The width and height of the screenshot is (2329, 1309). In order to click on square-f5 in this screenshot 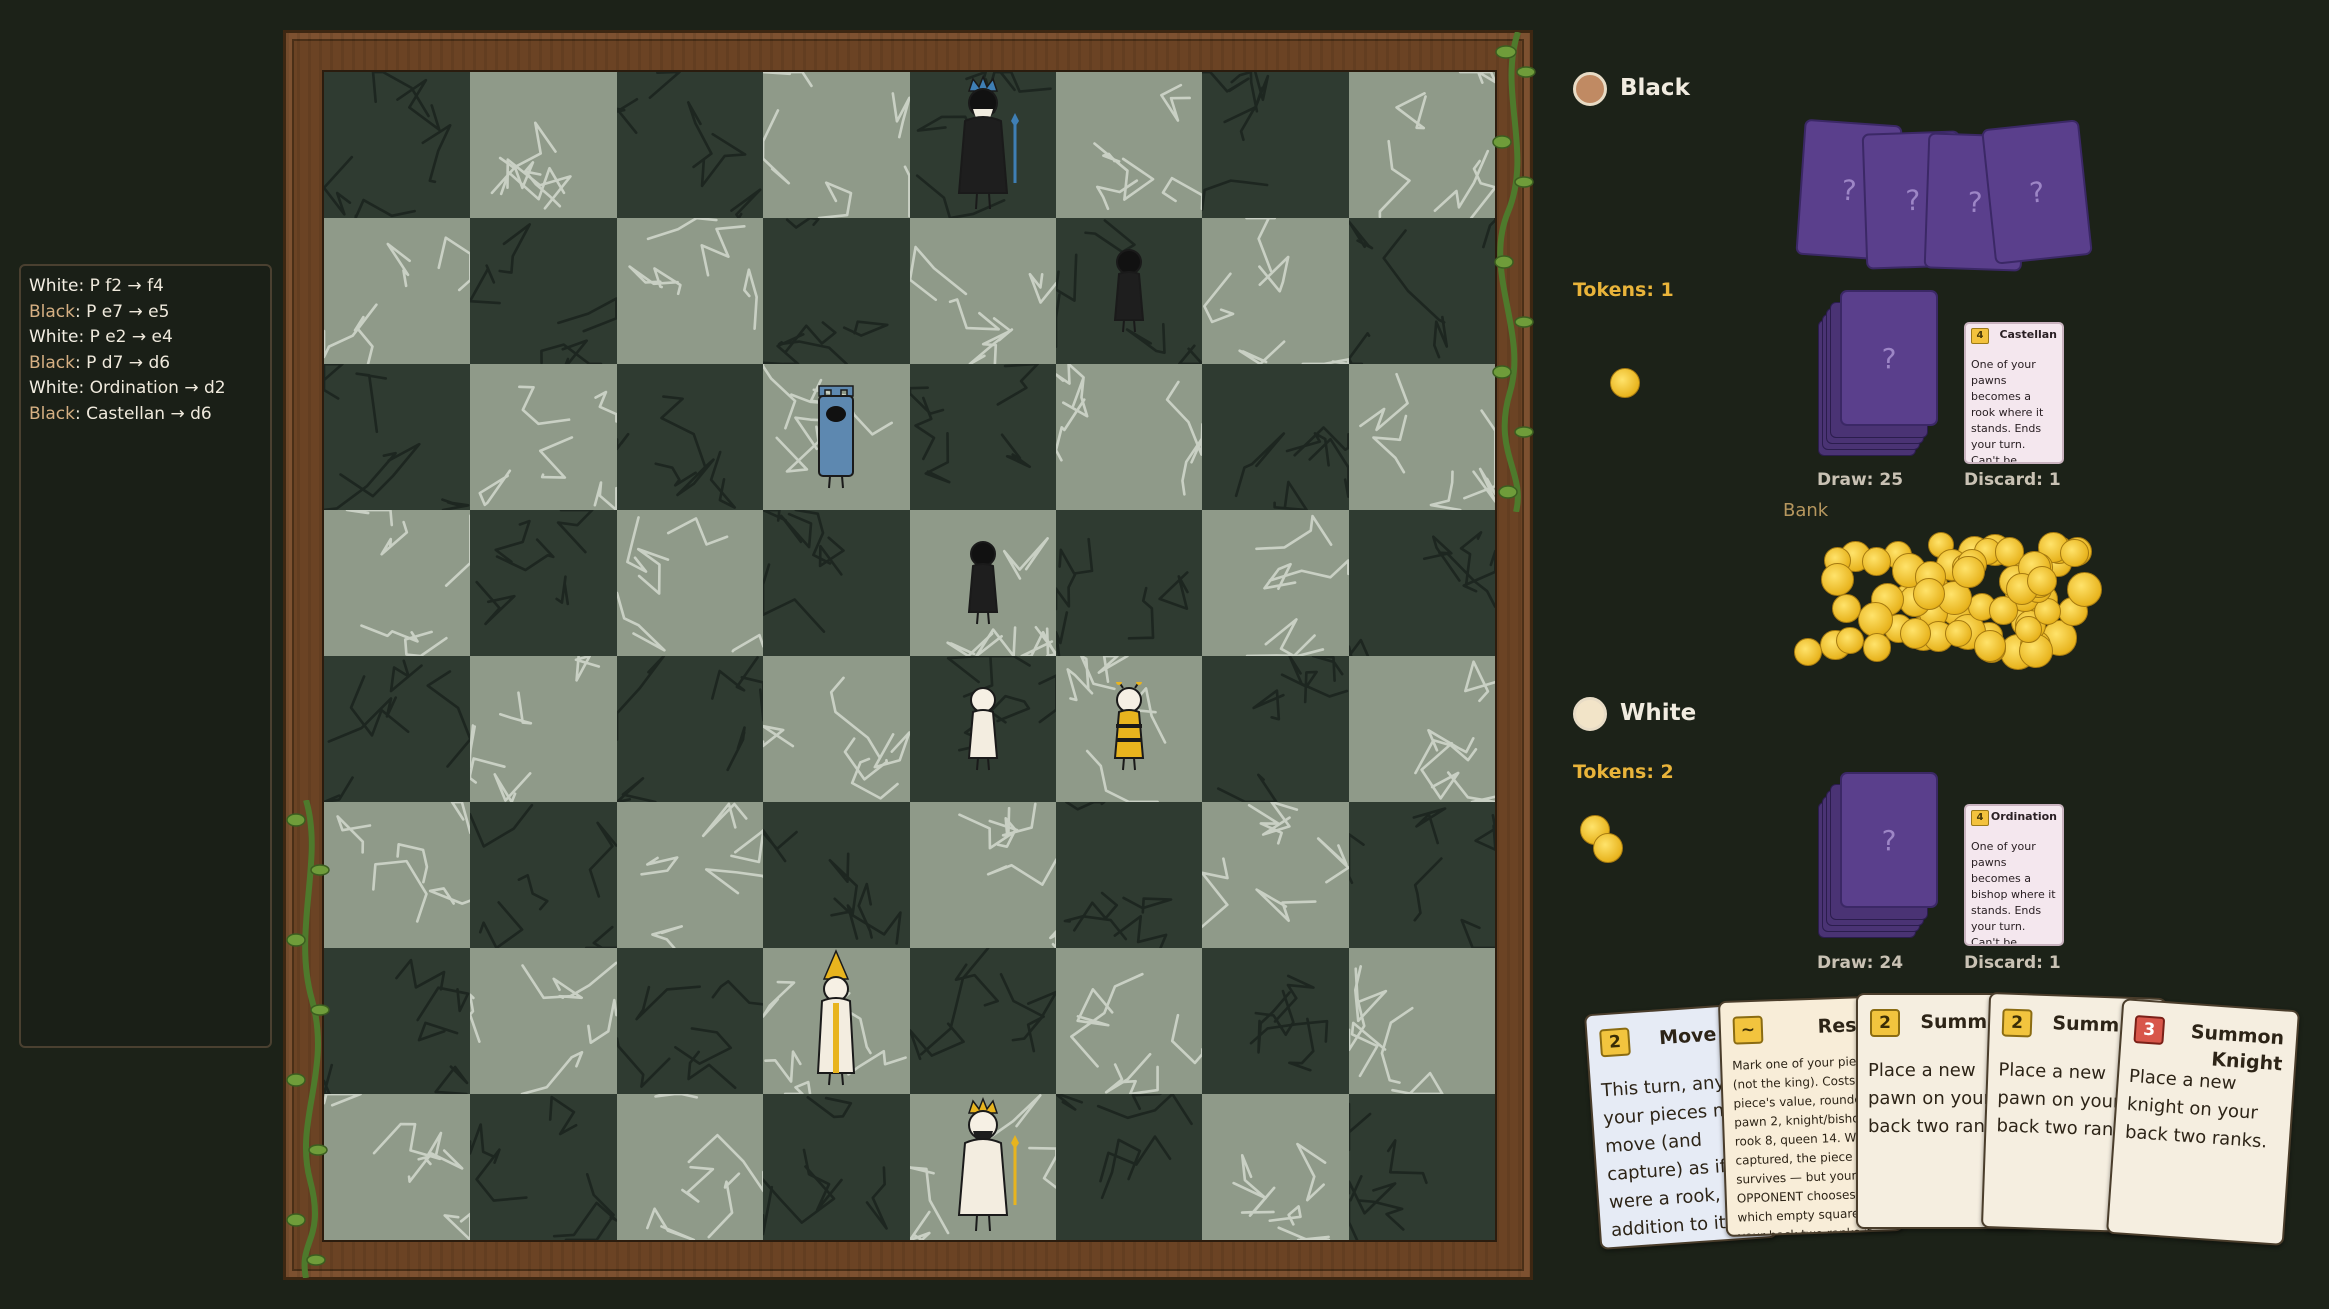, I will do `click(1129, 583)`.